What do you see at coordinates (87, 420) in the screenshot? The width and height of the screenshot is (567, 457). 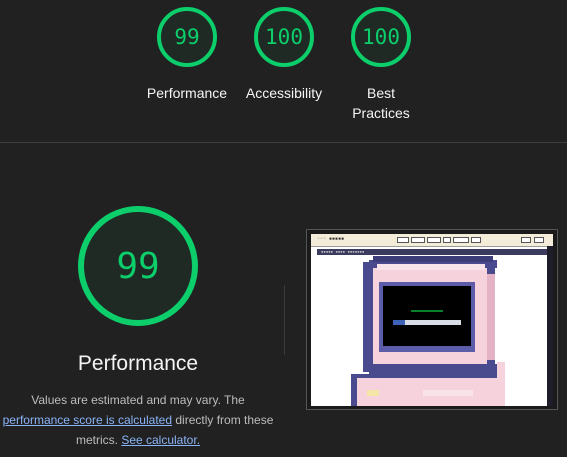 I see `score-calculated-link: performance score is calculated` at bounding box center [87, 420].